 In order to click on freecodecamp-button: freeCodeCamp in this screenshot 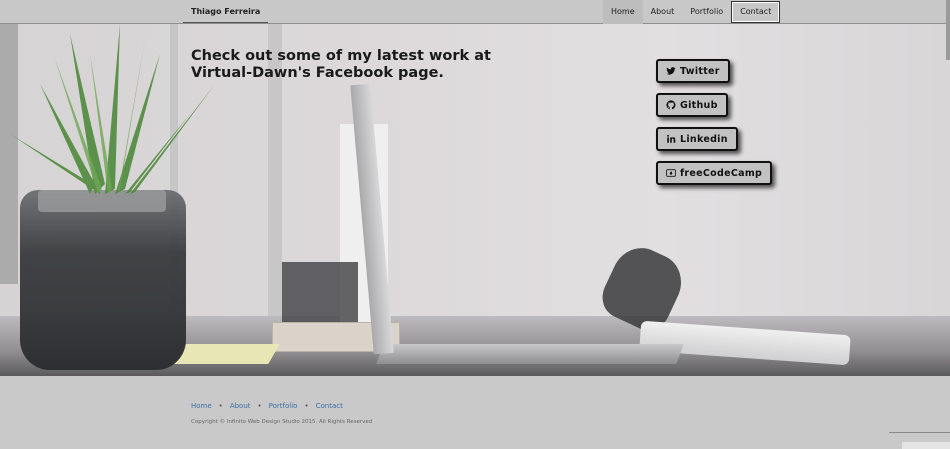, I will do `click(714, 173)`.